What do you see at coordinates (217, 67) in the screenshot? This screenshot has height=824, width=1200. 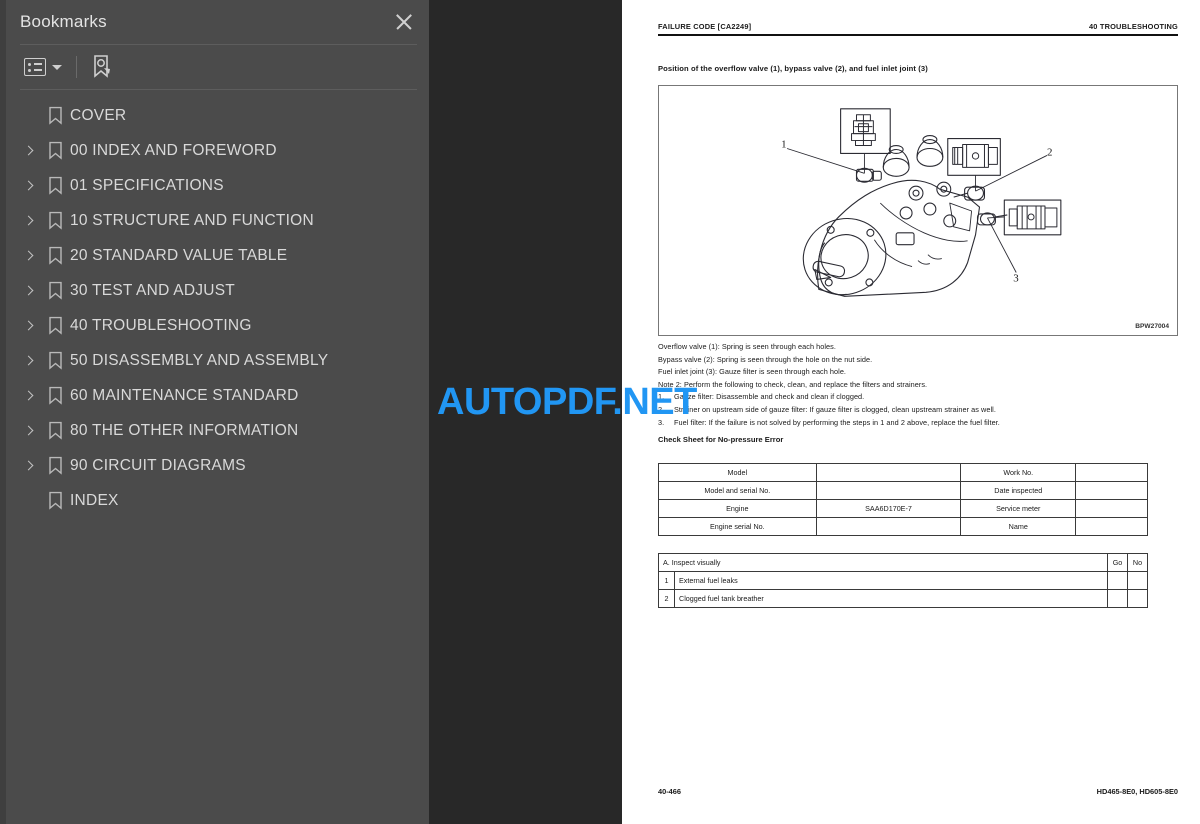 I see `bookmarks-toolbar` at bounding box center [217, 67].